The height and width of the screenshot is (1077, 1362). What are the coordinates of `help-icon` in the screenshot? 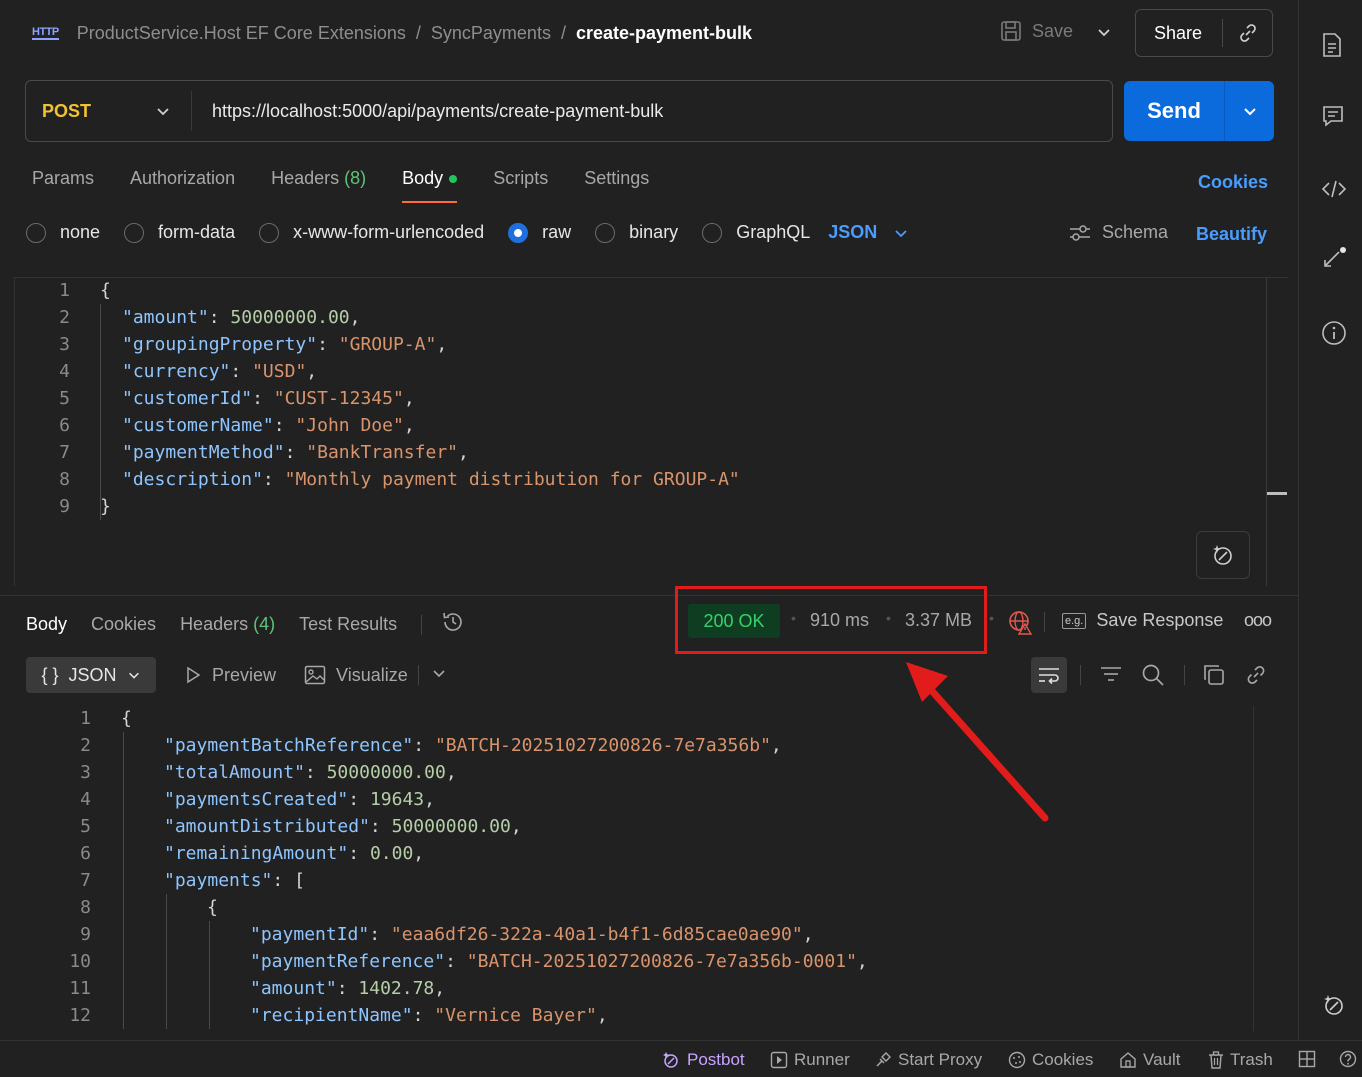 It's located at (1348, 1061).